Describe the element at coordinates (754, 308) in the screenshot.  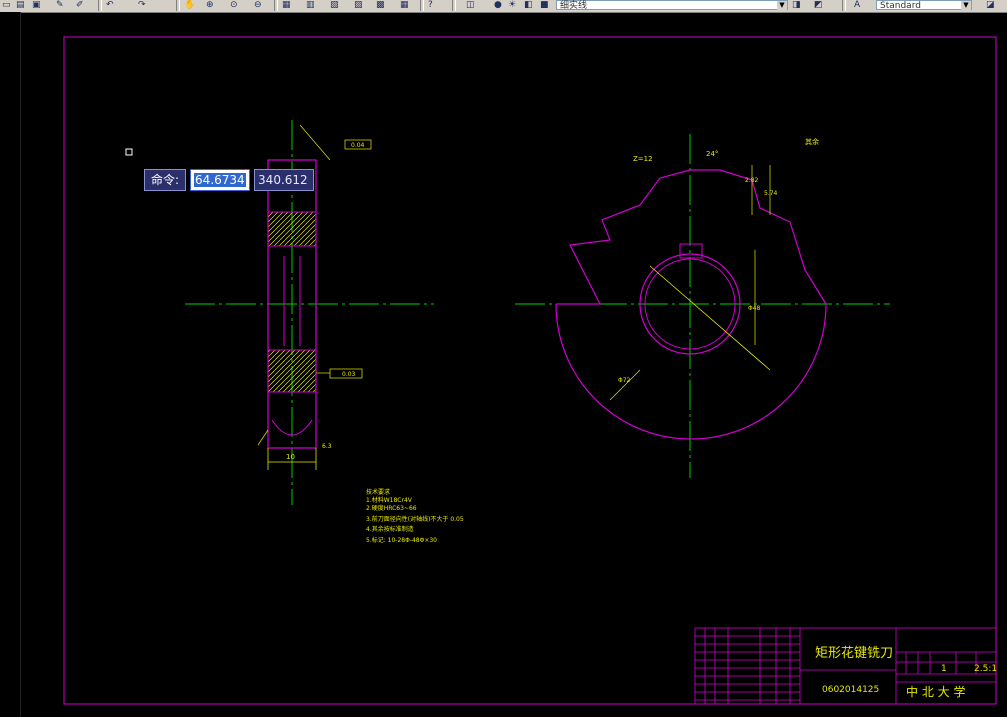
I see `gear-dim-3: Φ48` at that location.